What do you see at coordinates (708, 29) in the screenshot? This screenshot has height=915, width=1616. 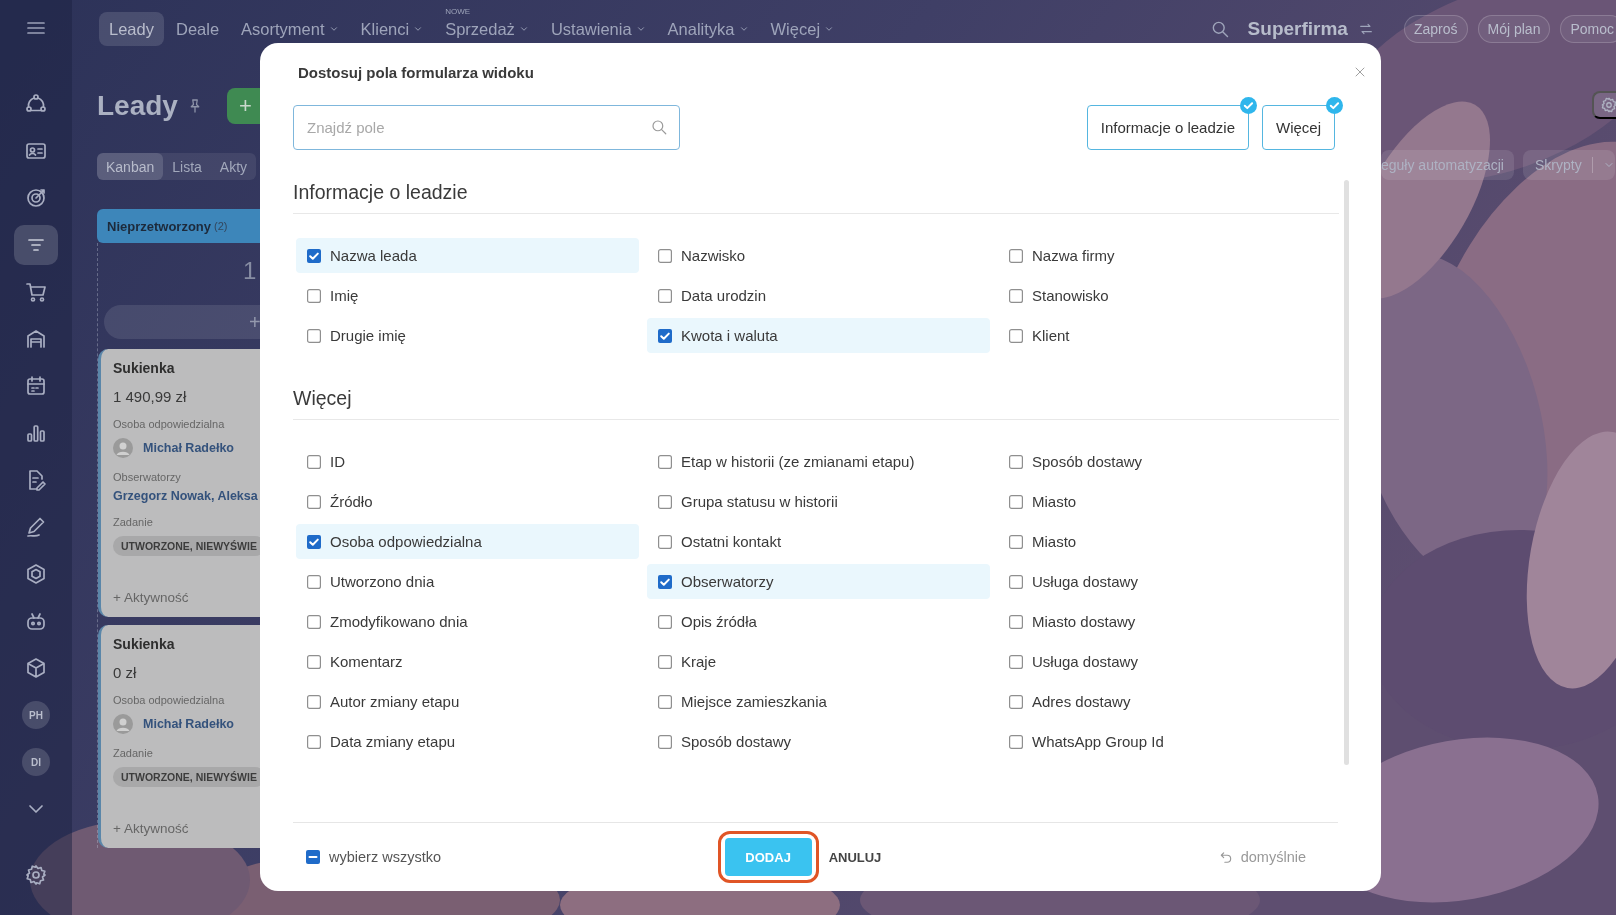 I see `nav-tab: Analityka` at bounding box center [708, 29].